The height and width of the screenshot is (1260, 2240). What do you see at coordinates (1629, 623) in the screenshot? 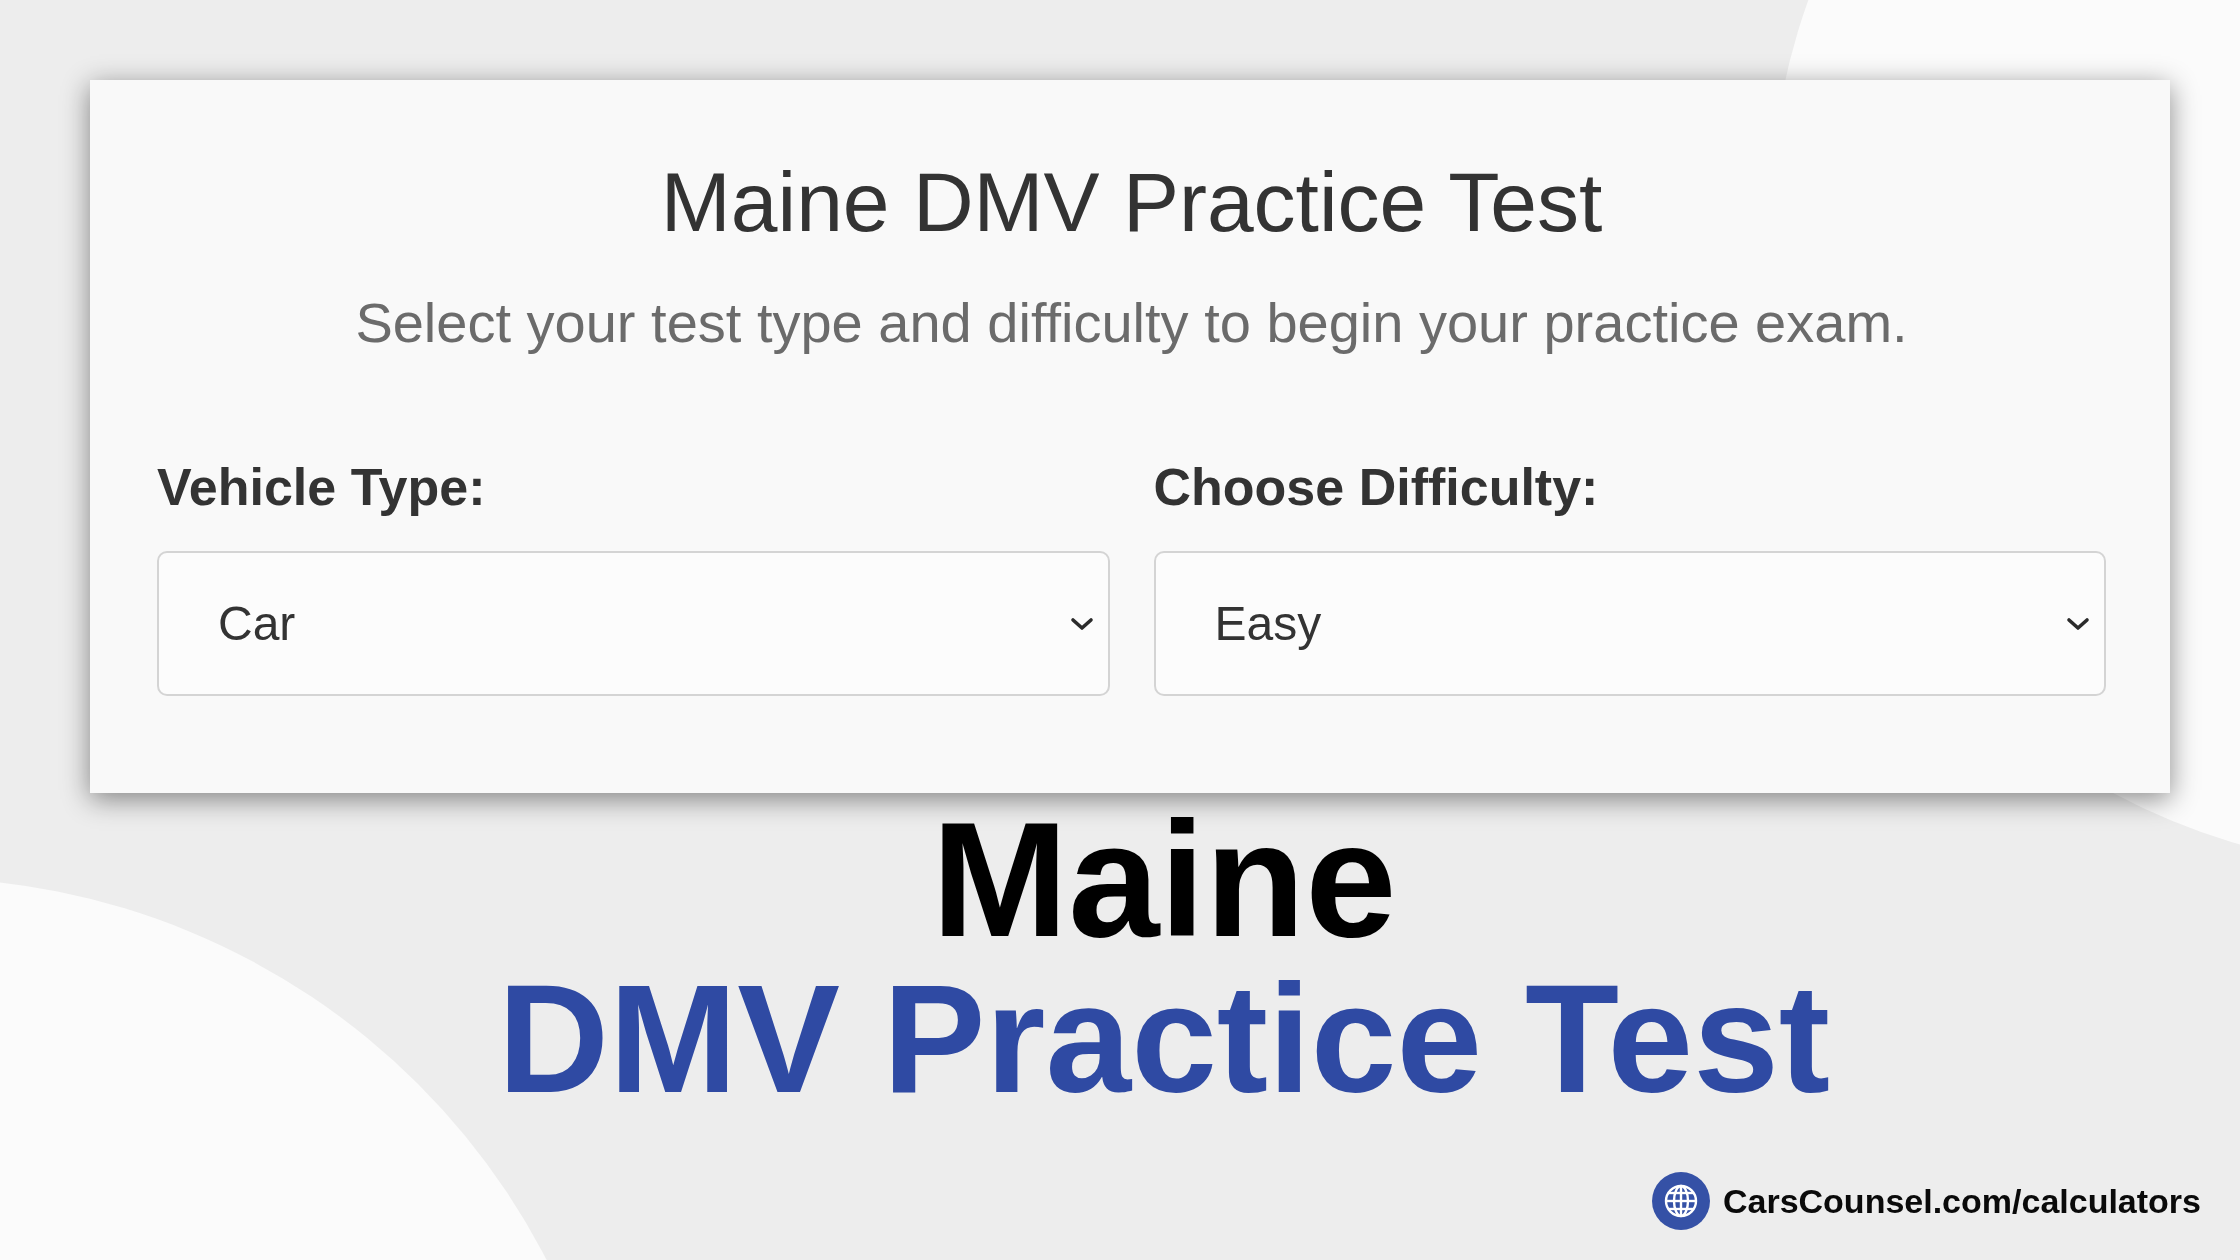
I see `dropdown: Easy` at bounding box center [1629, 623].